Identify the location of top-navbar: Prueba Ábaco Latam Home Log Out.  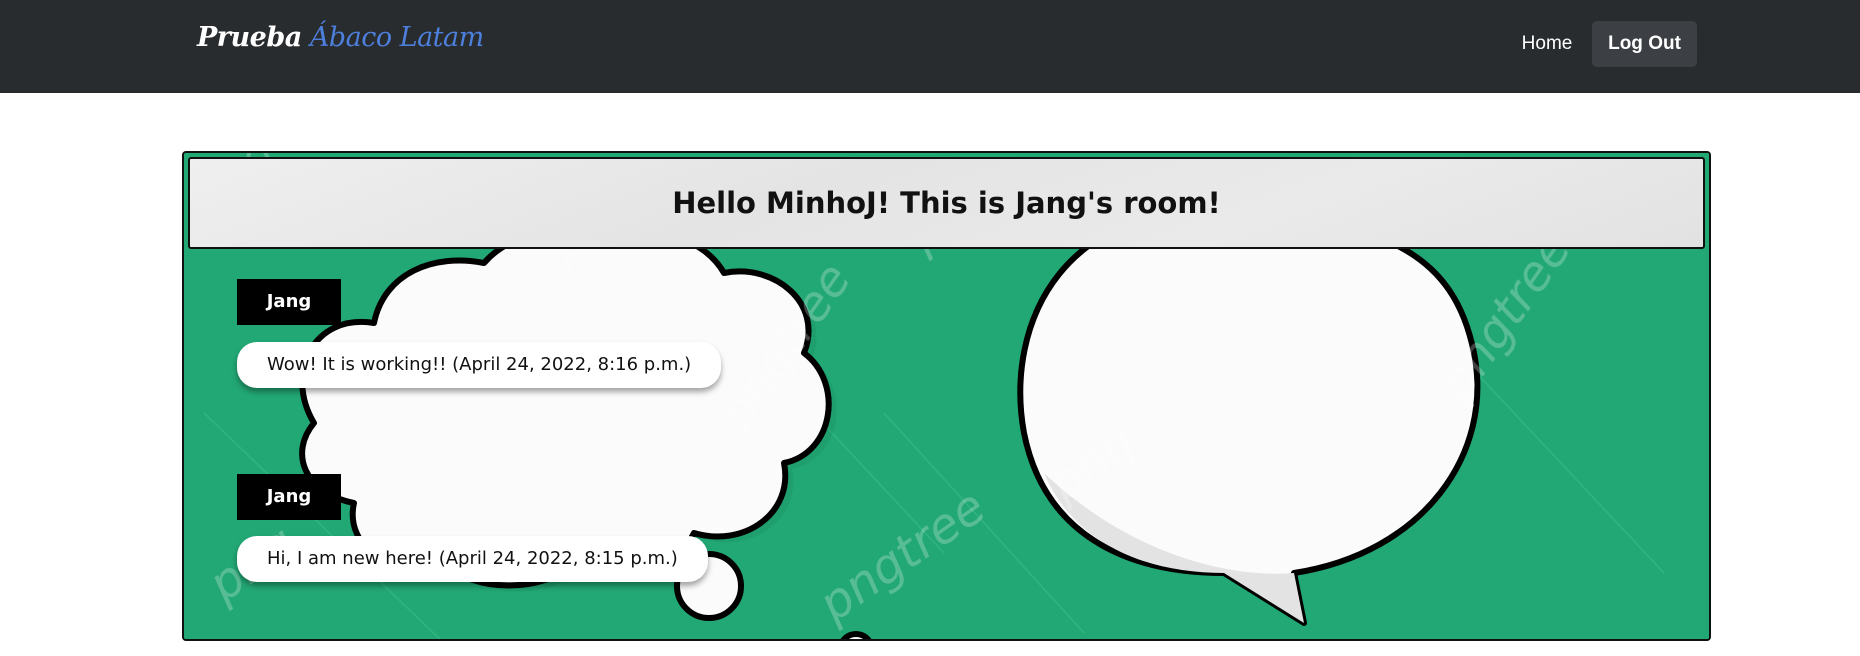
(930, 46).